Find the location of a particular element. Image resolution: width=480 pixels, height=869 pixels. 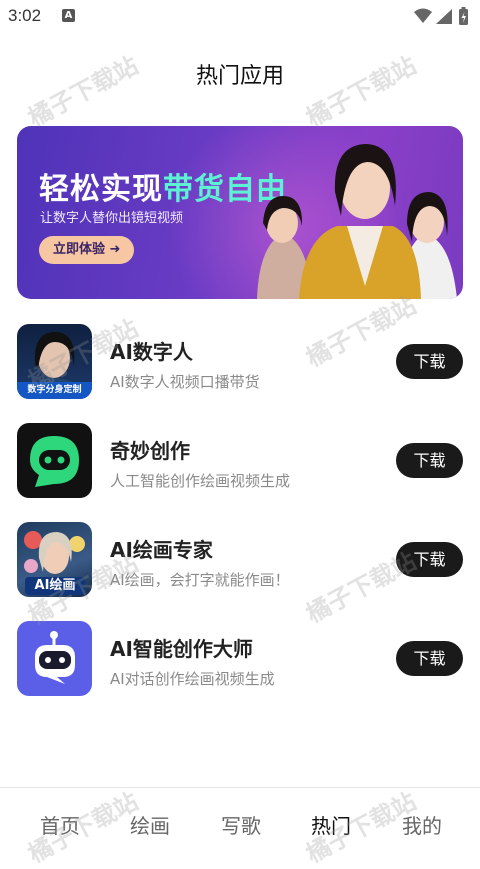

digital-human-app-icon: 数字分身定制 is located at coordinates (54, 361).